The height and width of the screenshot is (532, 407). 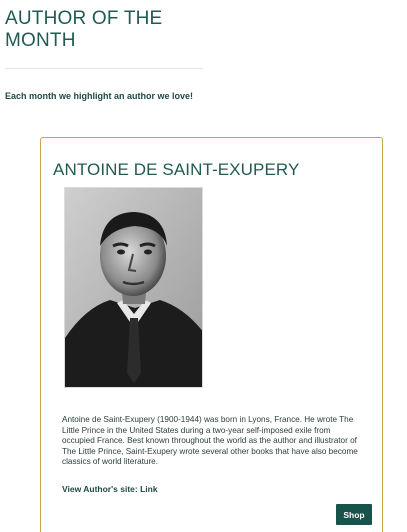 What do you see at coordinates (104, 68) in the screenshot?
I see `title-divider` at bounding box center [104, 68].